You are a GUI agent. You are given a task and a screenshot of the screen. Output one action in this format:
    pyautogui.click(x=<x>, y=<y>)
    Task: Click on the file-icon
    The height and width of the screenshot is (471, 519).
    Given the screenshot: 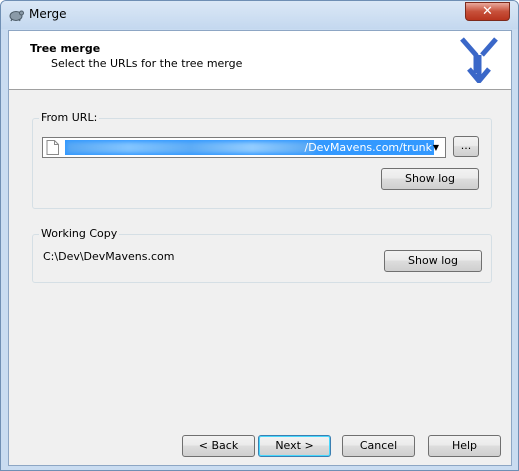 What is the action you would take?
    pyautogui.click(x=52, y=147)
    